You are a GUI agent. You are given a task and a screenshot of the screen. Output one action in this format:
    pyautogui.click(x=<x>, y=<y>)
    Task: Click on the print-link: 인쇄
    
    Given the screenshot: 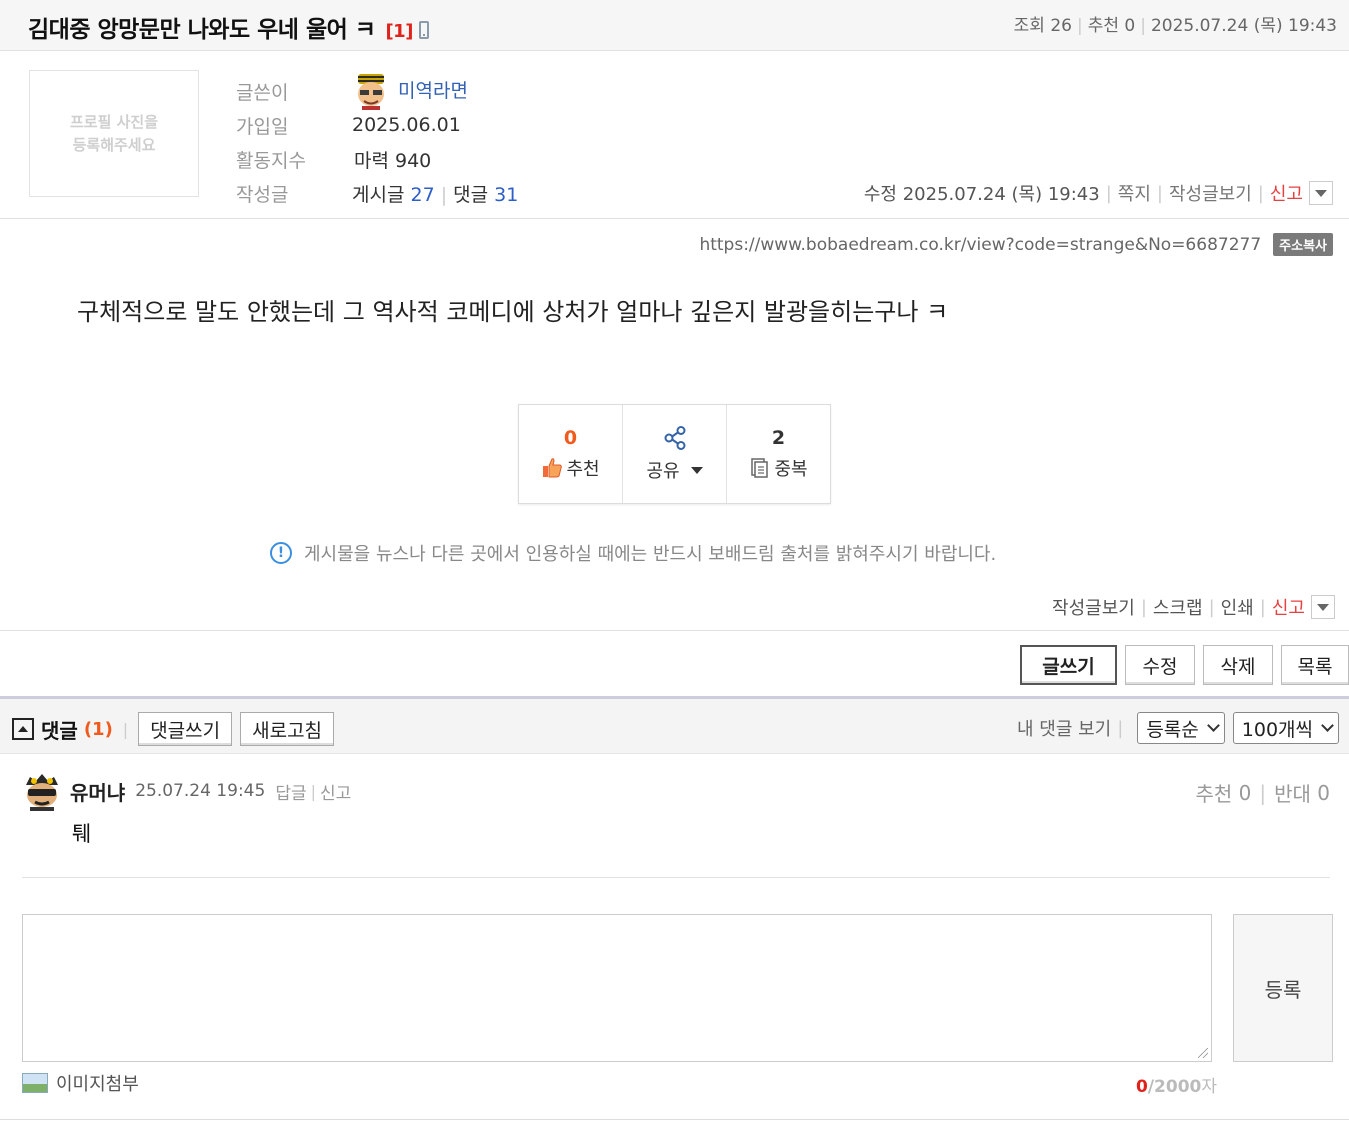 What is the action you would take?
    pyautogui.click(x=1237, y=607)
    